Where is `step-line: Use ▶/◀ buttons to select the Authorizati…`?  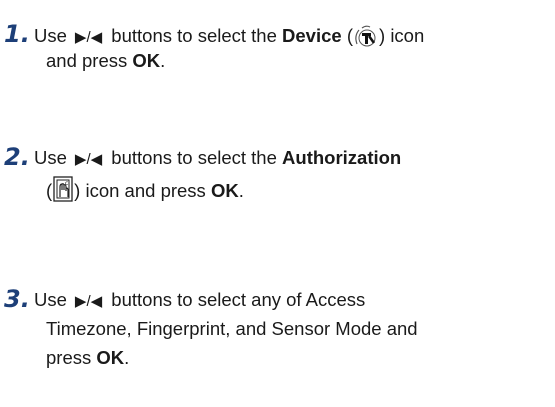 step-line: Use ▶/◀ buttons to select the Authorizati… is located at coordinates (217, 159).